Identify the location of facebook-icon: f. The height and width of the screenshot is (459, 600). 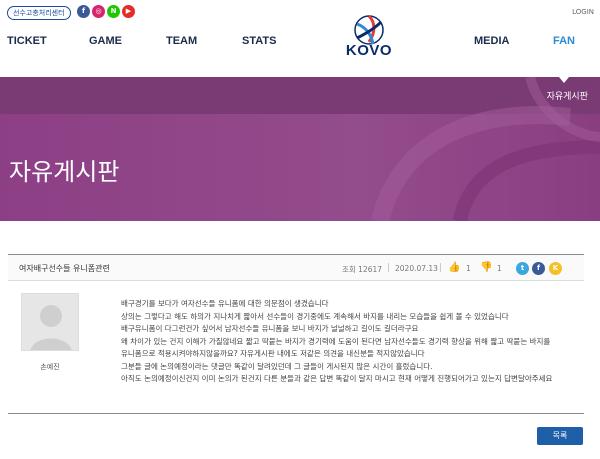
(83, 11).